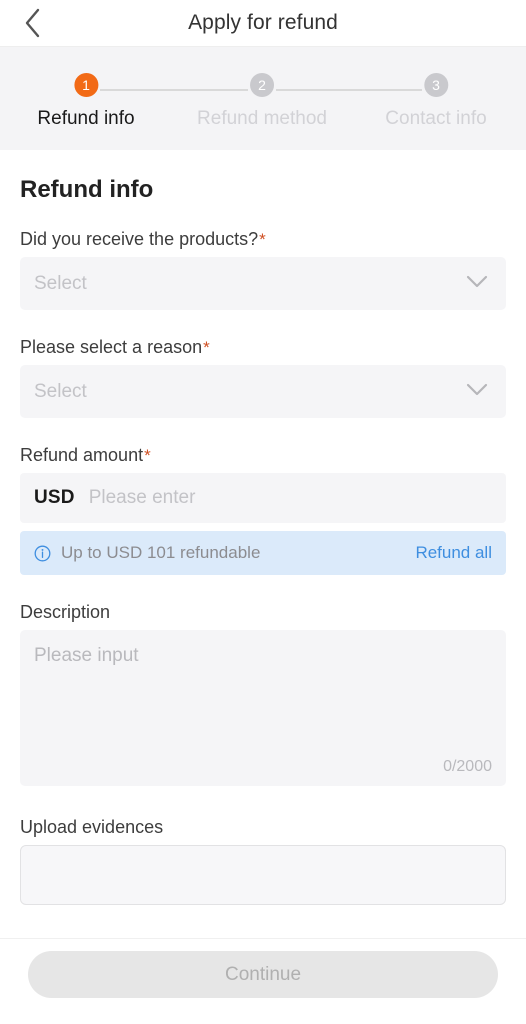 This screenshot has height=1024, width=526. I want to click on currency-code: USD, so click(54, 497).